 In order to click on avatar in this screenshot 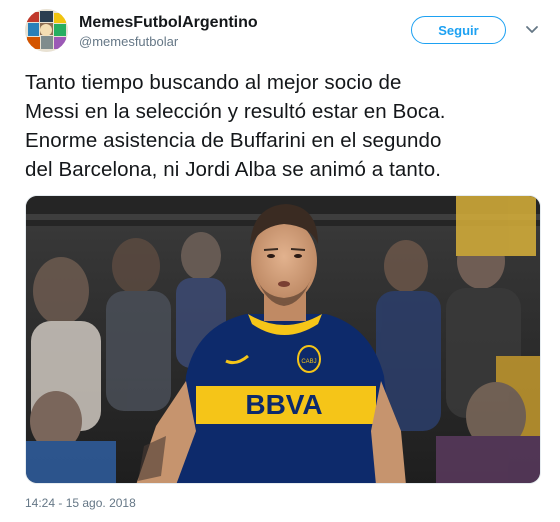, I will do `click(46, 30)`.